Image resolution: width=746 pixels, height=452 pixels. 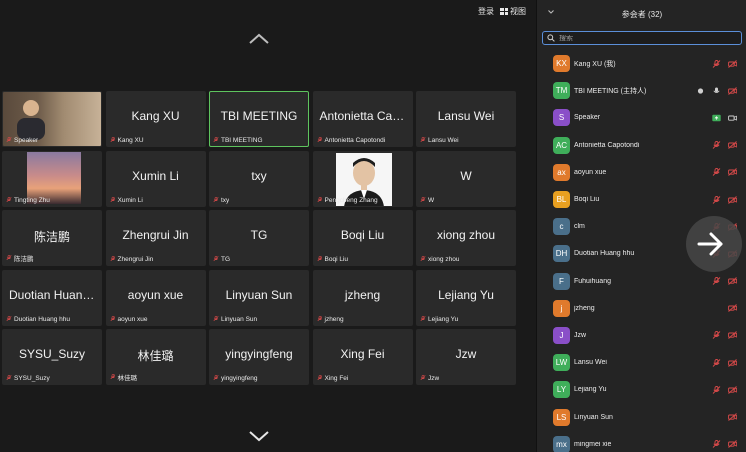 I want to click on participant-row: TM TBI MEETING (主持人), so click(x=641, y=90).